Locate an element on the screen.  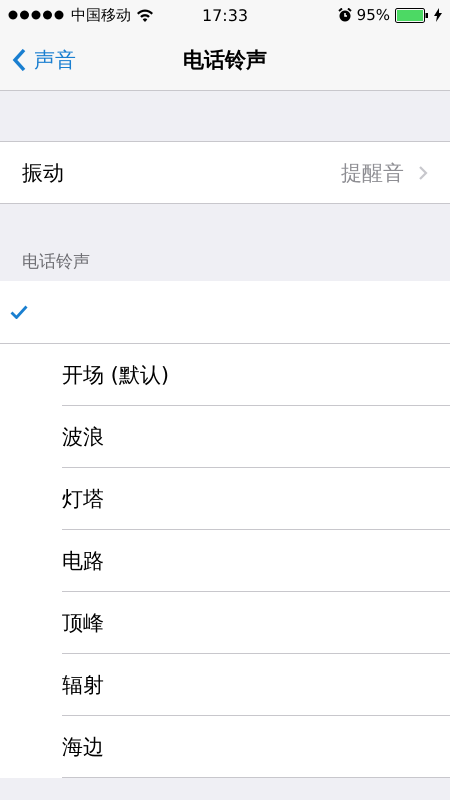
ringtone-name: 开场 (默认) is located at coordinates (116, 375).